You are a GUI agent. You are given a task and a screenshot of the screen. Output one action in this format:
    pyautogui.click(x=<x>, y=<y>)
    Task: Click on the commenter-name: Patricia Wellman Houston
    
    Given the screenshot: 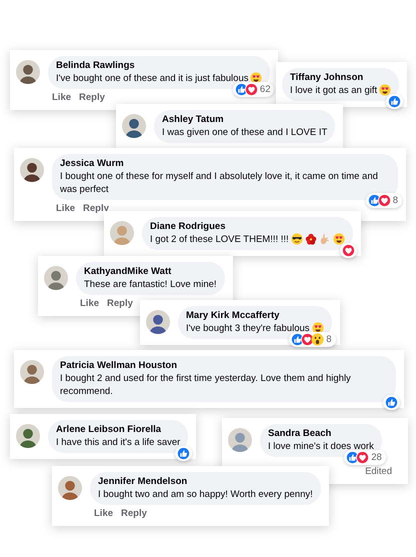 What is the action you would take?
    pyautogui.click(x=119, y=366)
    